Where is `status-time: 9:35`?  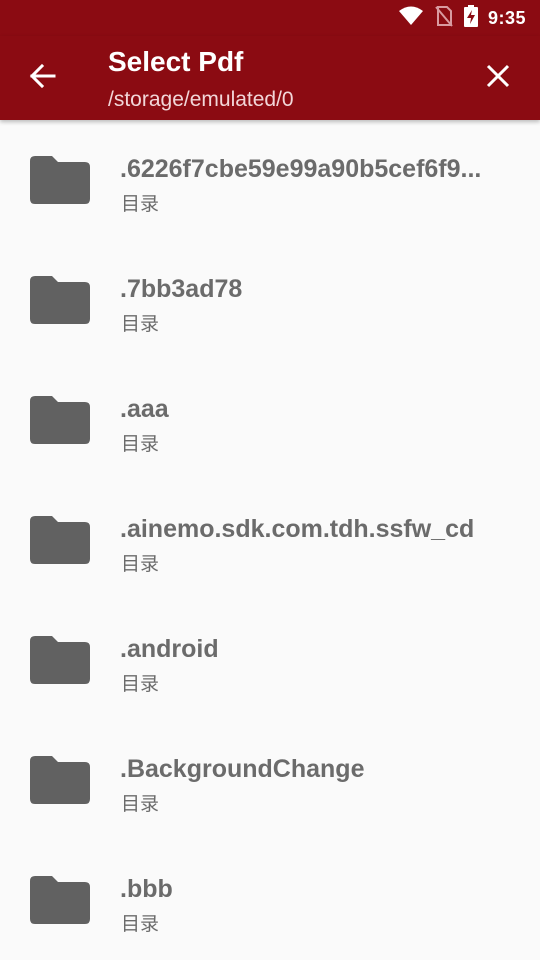 status-time: 9:35 is located at coordinates (506, 17).